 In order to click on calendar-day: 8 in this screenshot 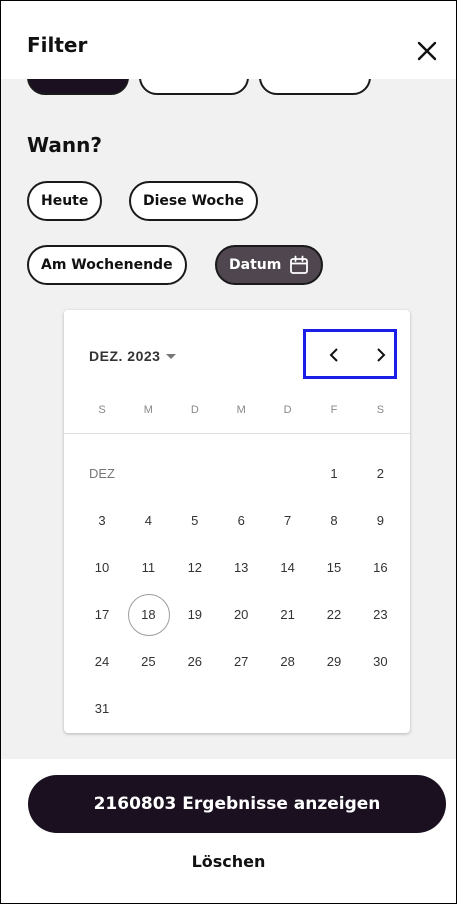, I will do `click(334, 520)`.